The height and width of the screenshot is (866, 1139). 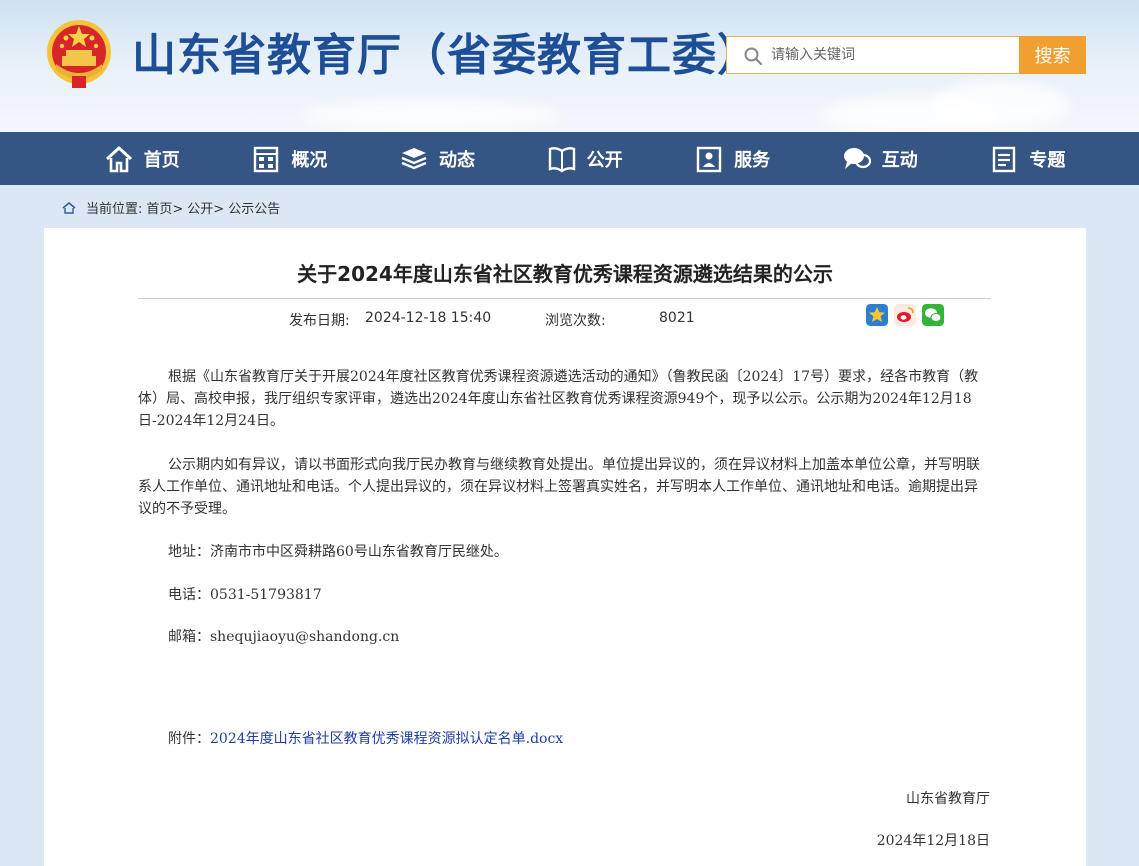 I want to click on date-value: 2024-12-18 15:40, so click(x=428, y=318).